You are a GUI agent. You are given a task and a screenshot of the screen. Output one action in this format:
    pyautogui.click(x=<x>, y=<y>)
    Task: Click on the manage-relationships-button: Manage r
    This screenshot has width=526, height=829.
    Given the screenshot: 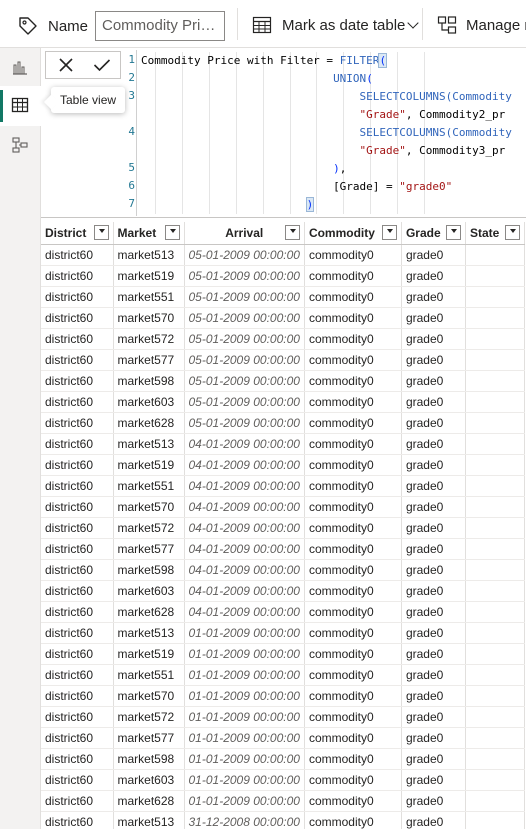 What is the action you would take?
    pyautogui.click(x=496, y=25)
    